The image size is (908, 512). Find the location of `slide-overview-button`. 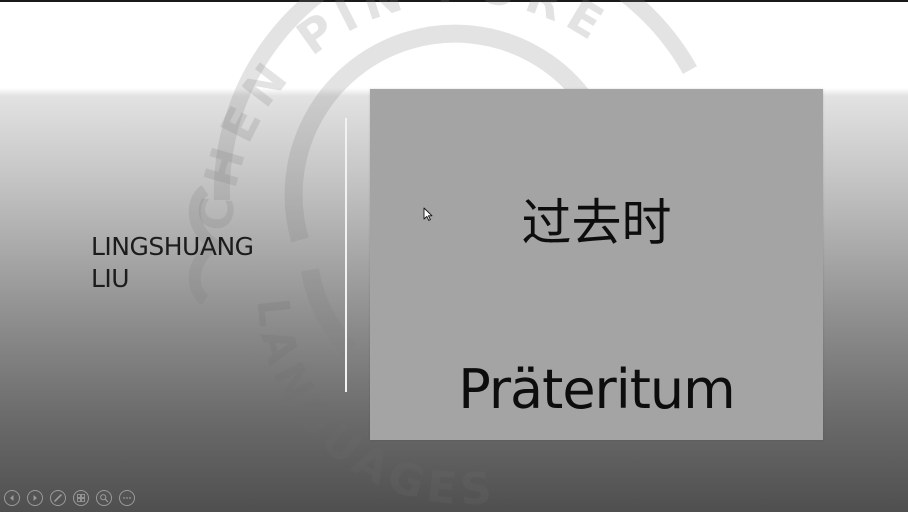

slide-overview-button is located at coordinates (81, 498).